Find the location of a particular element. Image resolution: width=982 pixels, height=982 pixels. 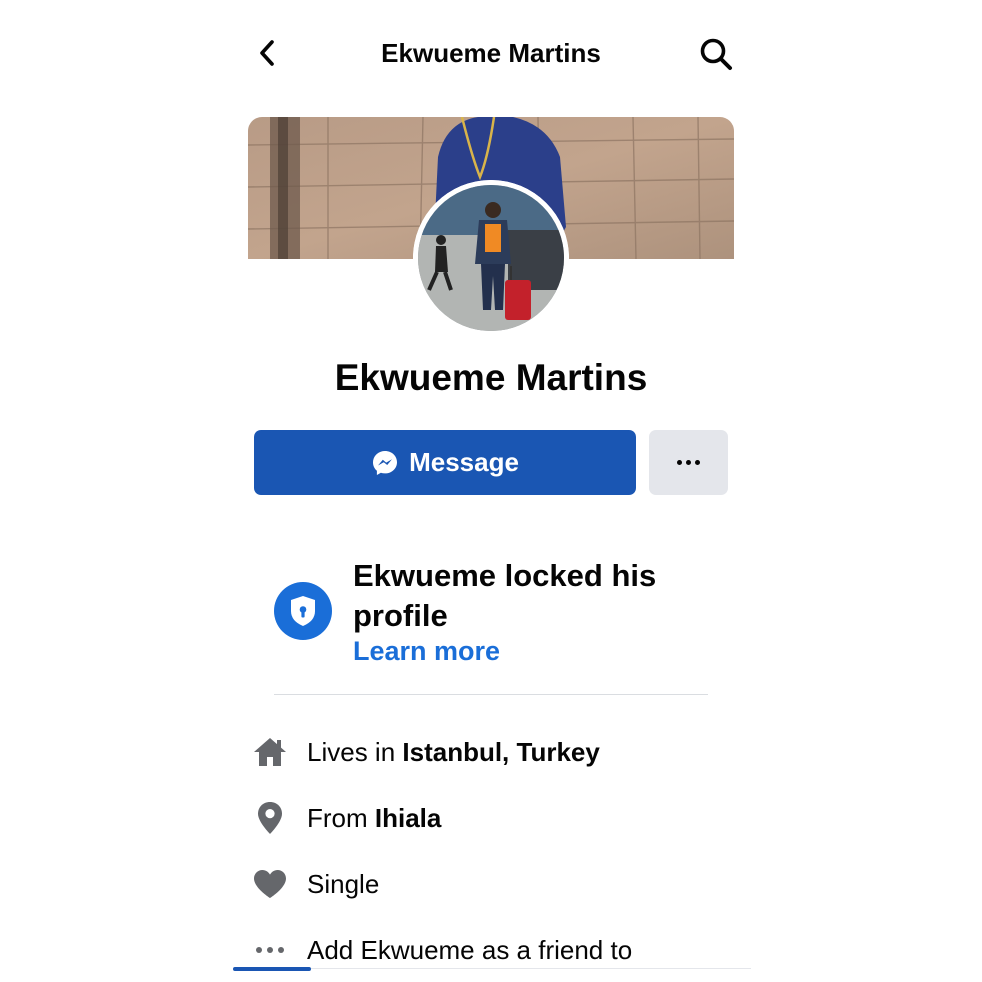

detail-relationship: Single is located at coordinates (490, 884).